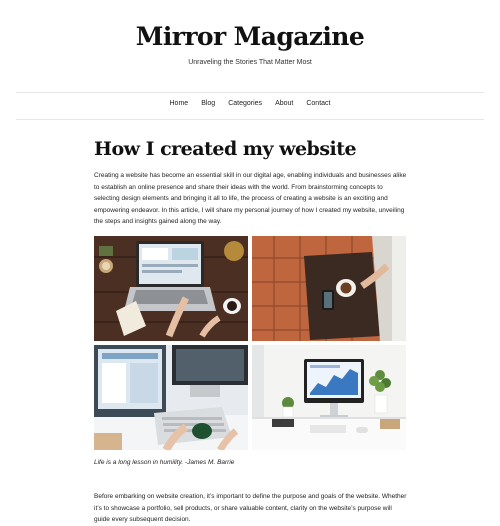 This screenshot has height=526, width=500. I want to click on nav-item-about: About, so click(284, 103).